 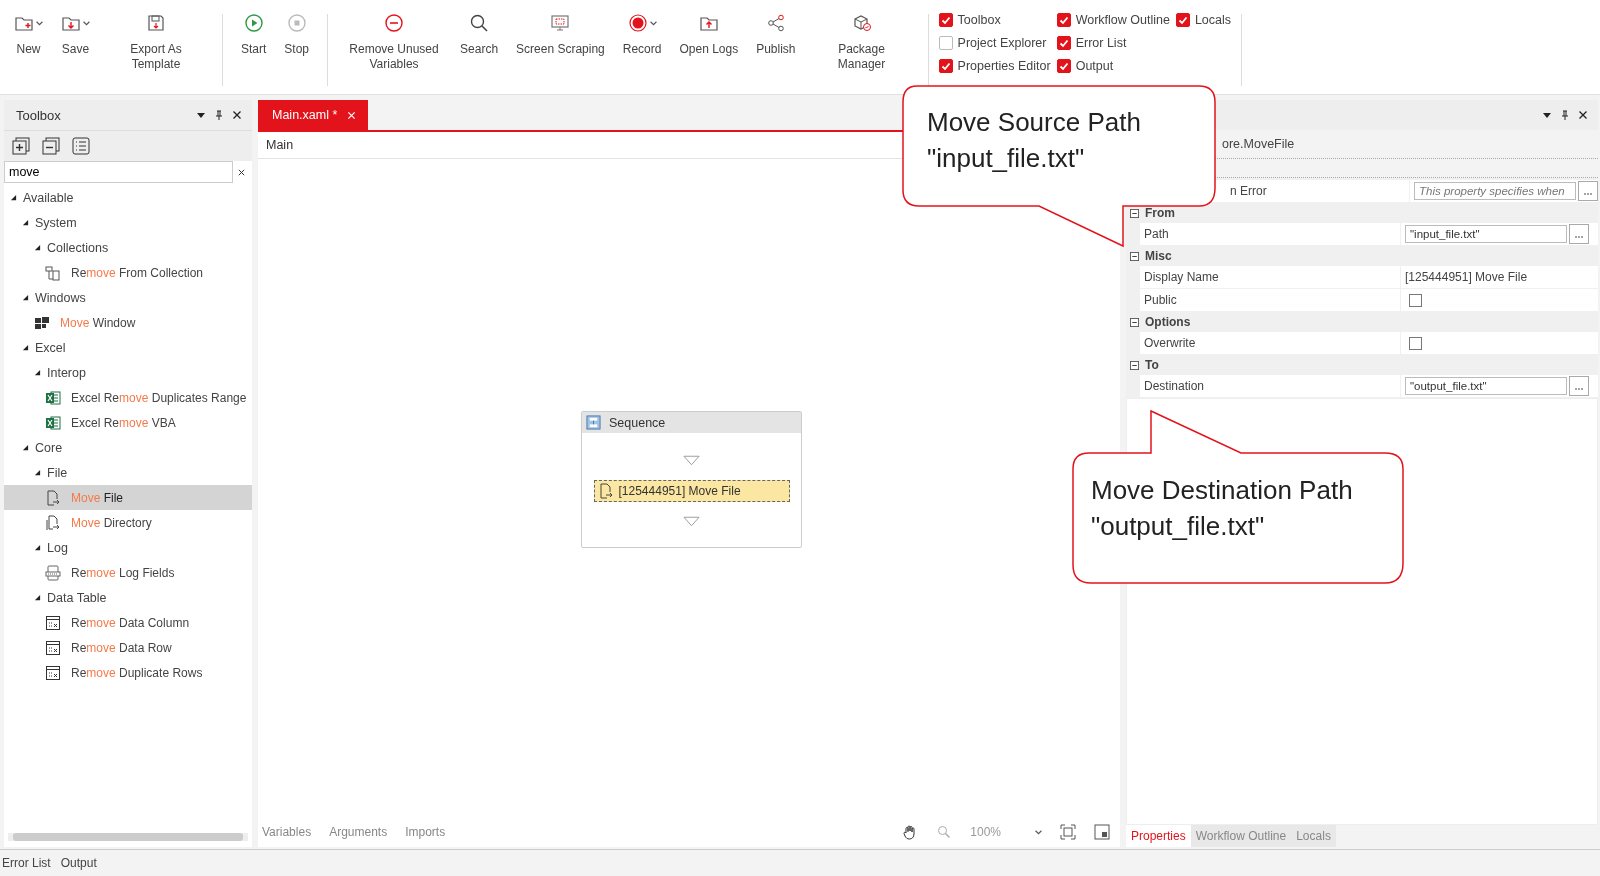 What do you see at coordinates (128, 272) in the screenshot?
I see `activity-item: Remove From Collection` at bounding box center [128, 272].